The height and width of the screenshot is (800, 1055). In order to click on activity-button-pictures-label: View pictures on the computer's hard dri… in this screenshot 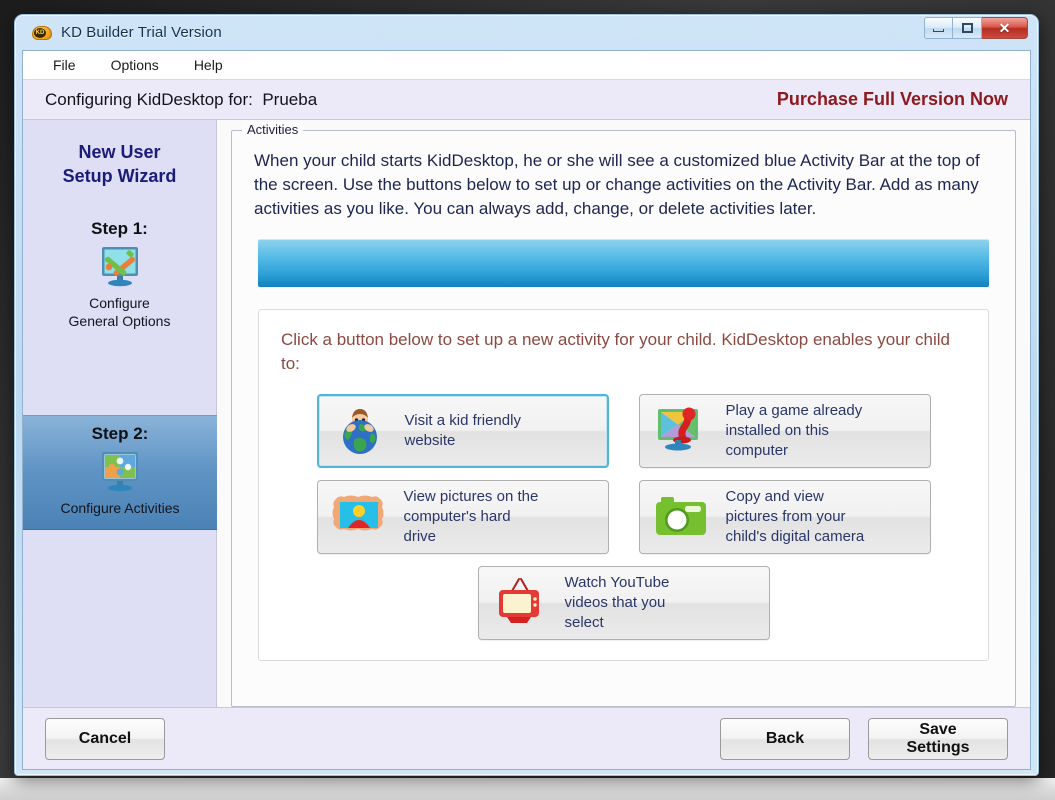, I will do `click(471, 516)`.